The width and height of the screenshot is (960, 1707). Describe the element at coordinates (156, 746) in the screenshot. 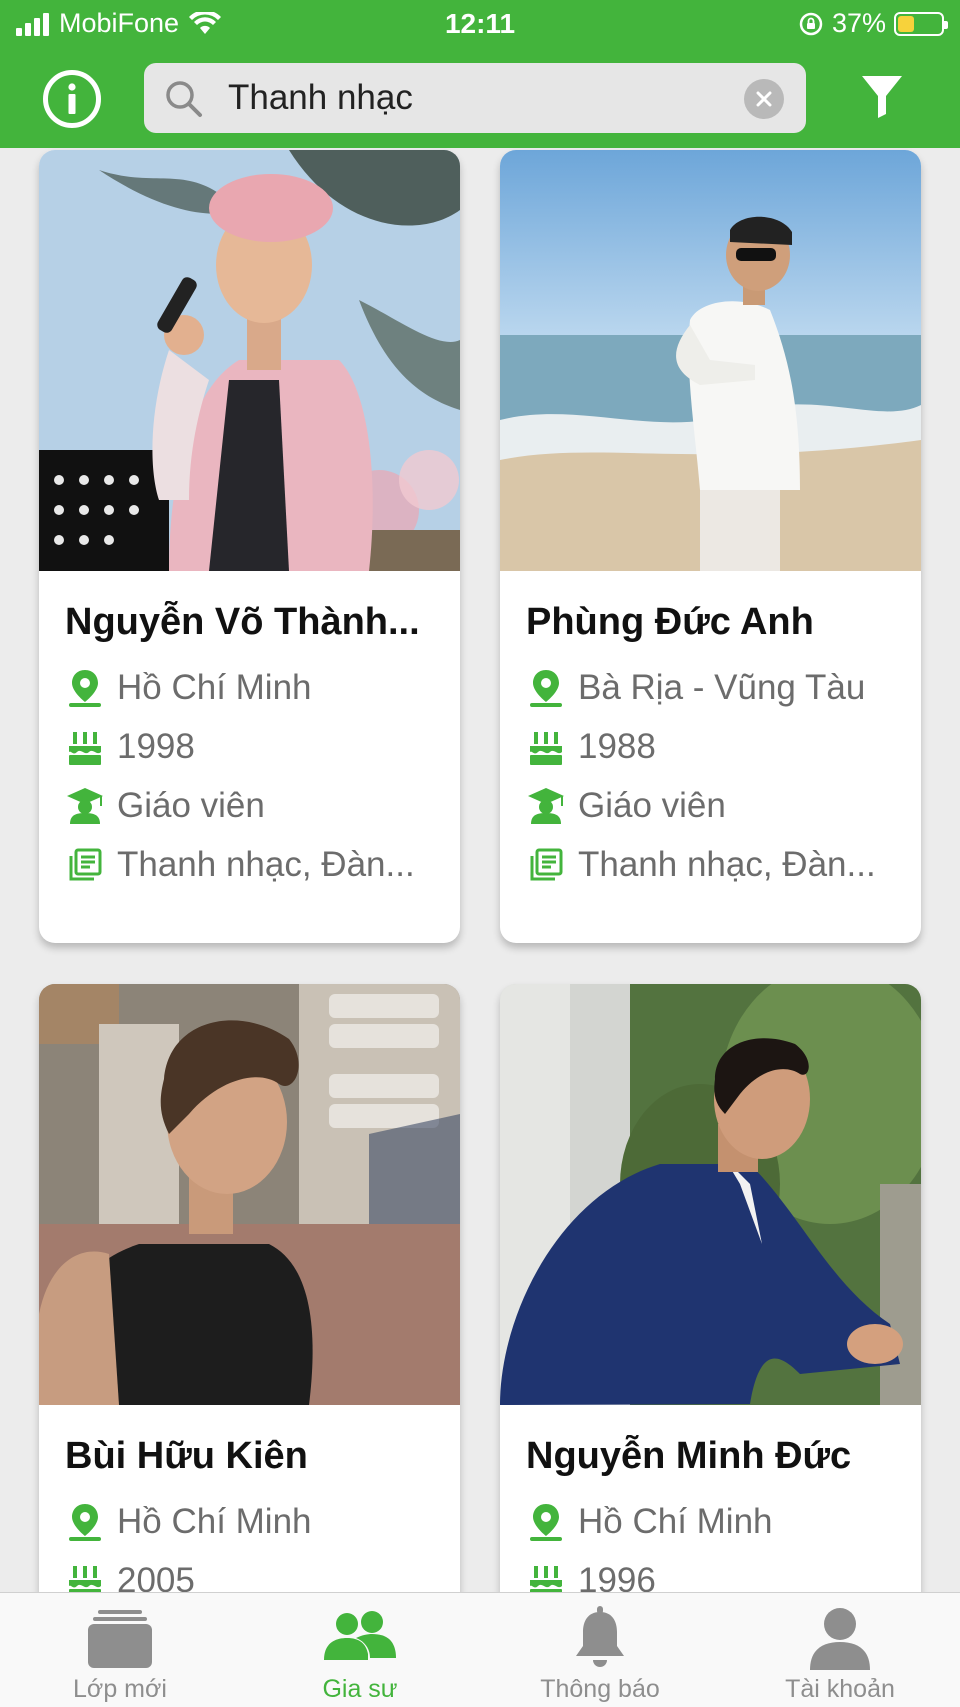

I see `birth-year-text: 1998` at that location.